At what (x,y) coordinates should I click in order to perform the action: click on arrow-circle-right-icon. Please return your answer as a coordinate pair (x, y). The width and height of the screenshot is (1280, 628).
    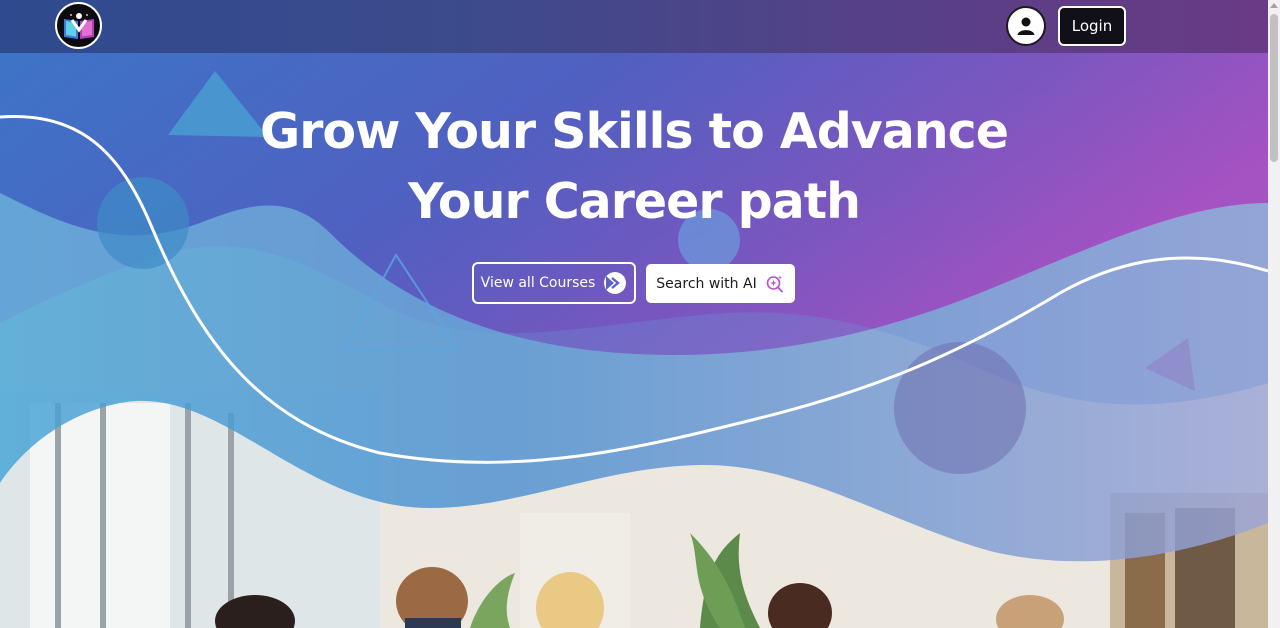
    Looking at the image, I should click on (615, 283).